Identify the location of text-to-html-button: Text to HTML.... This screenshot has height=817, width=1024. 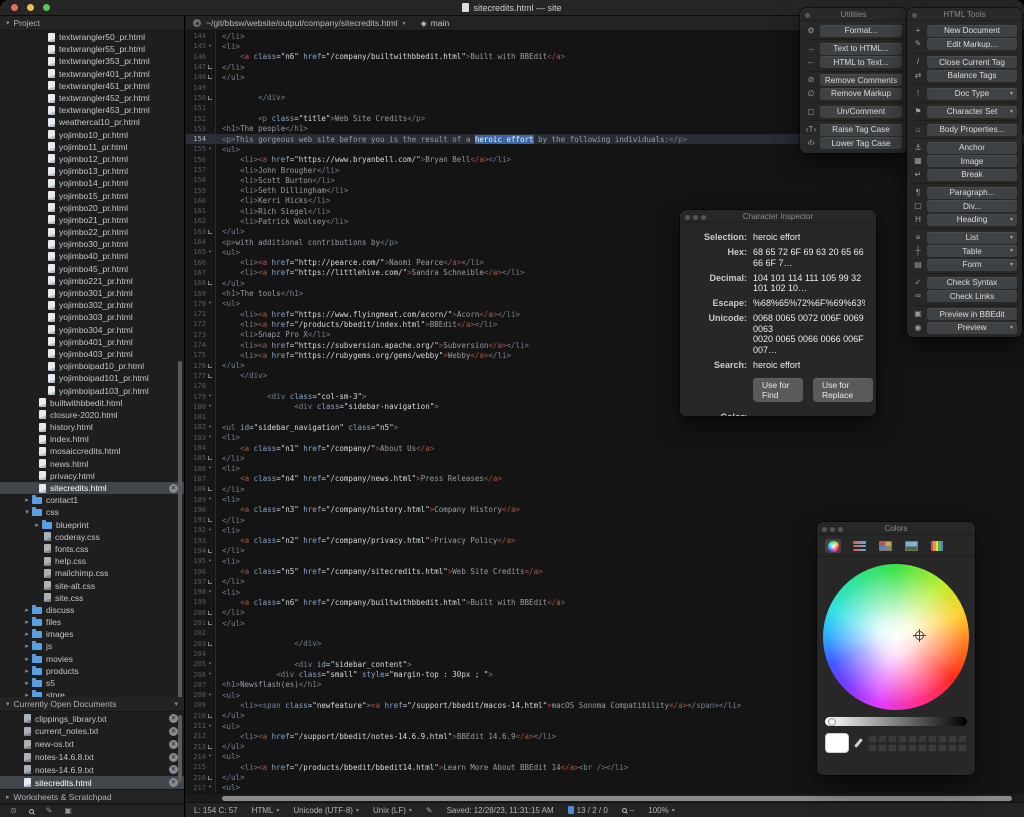
(861, 48).